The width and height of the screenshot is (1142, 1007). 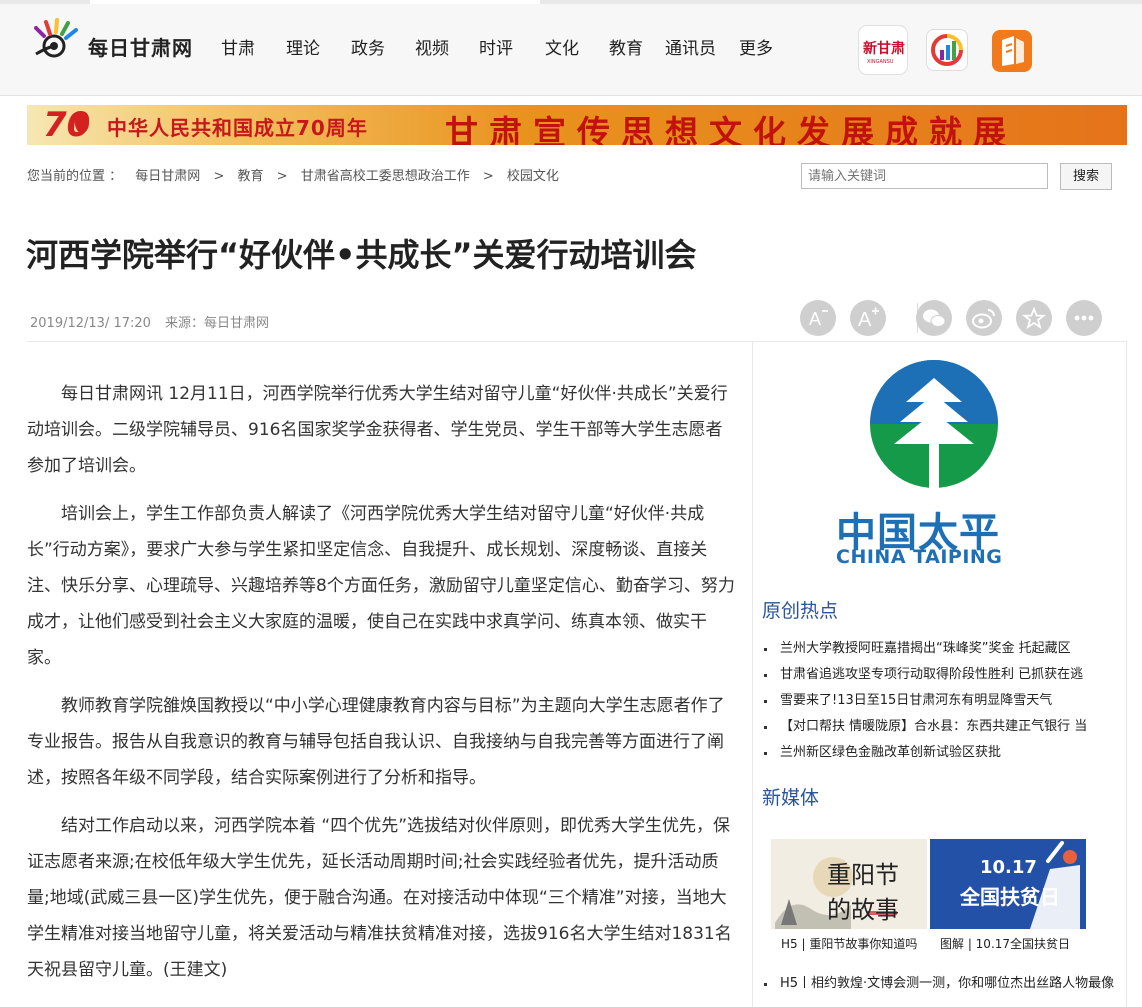 What do you see at coordinates (756, 46) in the screenshot?
I see `nav-item-more: 更多` at bounding box center [756, 46].